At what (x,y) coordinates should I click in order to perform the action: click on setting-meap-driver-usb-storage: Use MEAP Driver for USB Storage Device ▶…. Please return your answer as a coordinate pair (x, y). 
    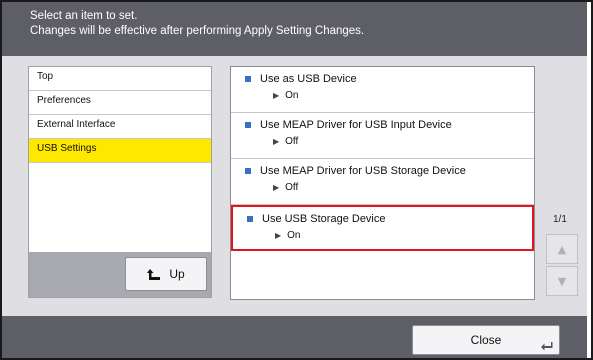
    Looking at the image, I should click on (382, 182).